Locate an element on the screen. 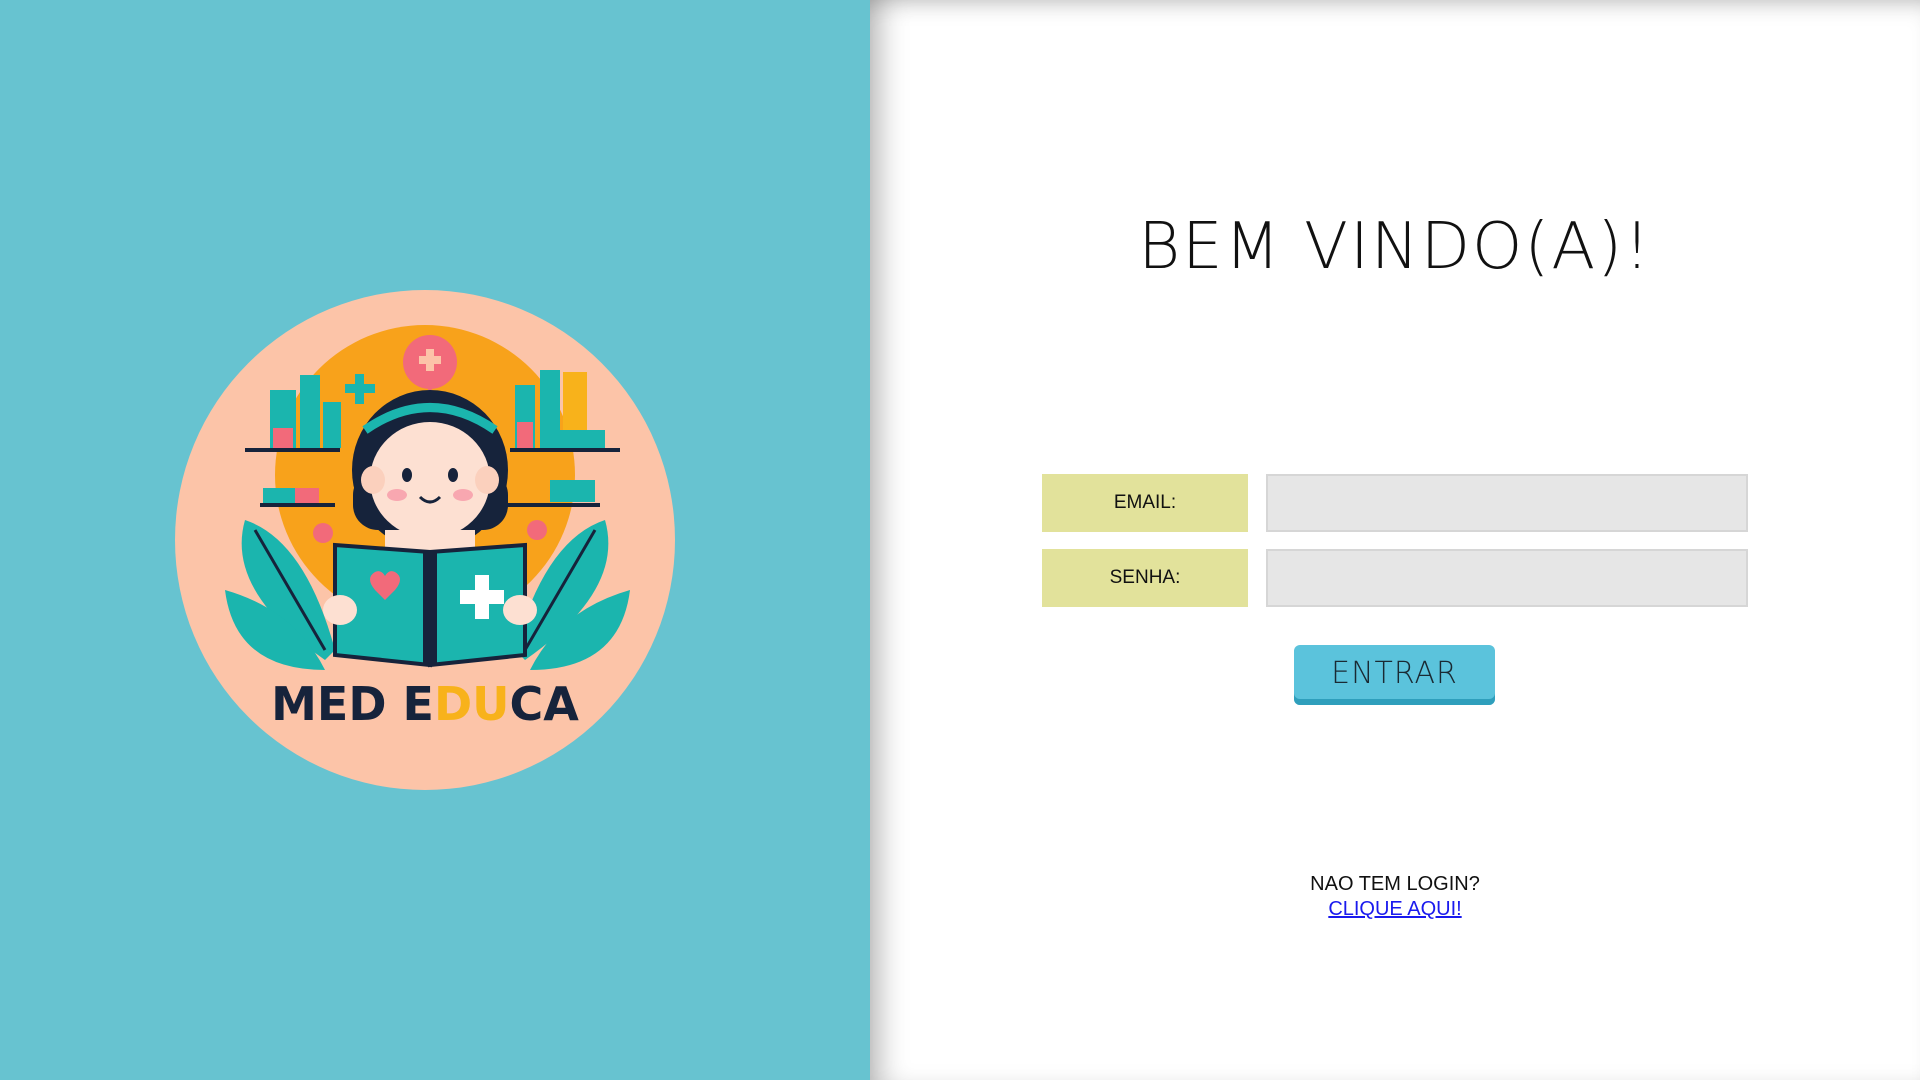 Image resolution: width=1920 pixels, height=1080 pixels. logo-illustration-icon: MED EDUCA is located at coordinates (425, 540).